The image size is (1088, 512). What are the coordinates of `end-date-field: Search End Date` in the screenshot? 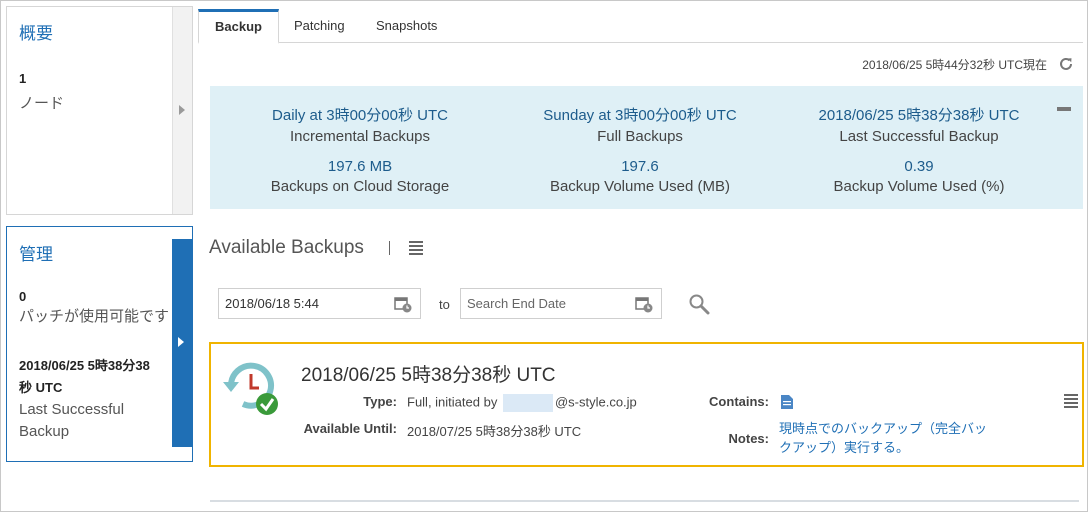 It's located at (561, 303).